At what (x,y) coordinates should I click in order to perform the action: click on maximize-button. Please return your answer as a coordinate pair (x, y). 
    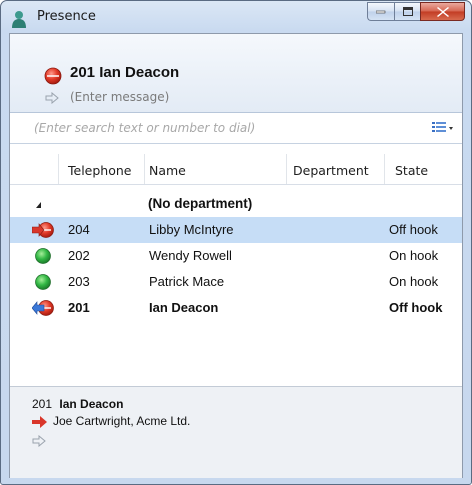
    Looking at the image, I should click on (407, 11).